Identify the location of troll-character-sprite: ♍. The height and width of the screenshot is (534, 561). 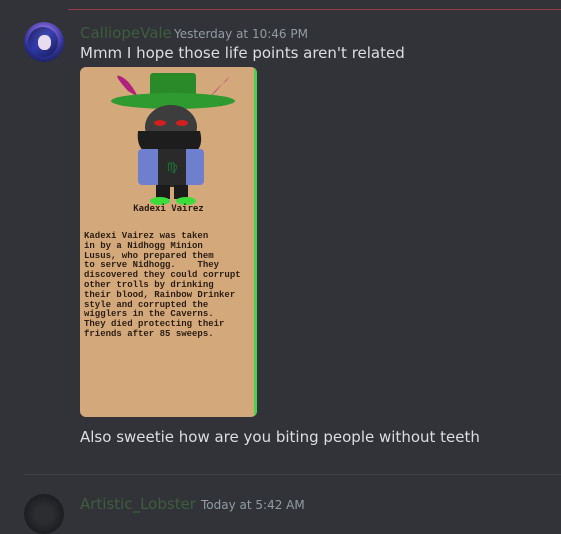
(173, 139).